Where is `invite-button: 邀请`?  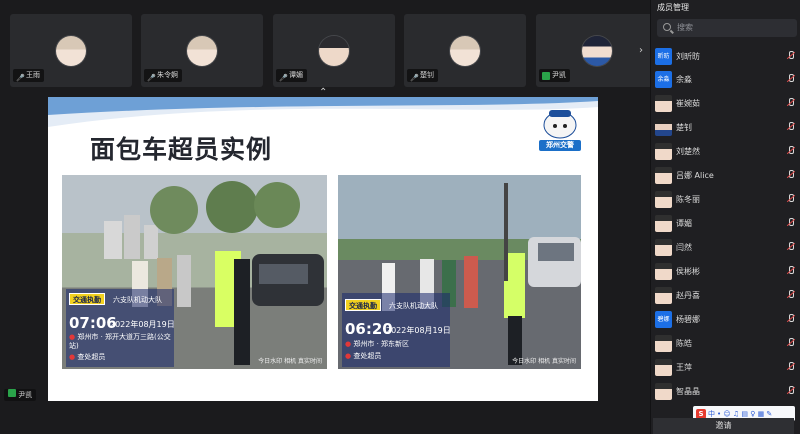
invite-button: 邀请 is located at coordinates (723, 426).